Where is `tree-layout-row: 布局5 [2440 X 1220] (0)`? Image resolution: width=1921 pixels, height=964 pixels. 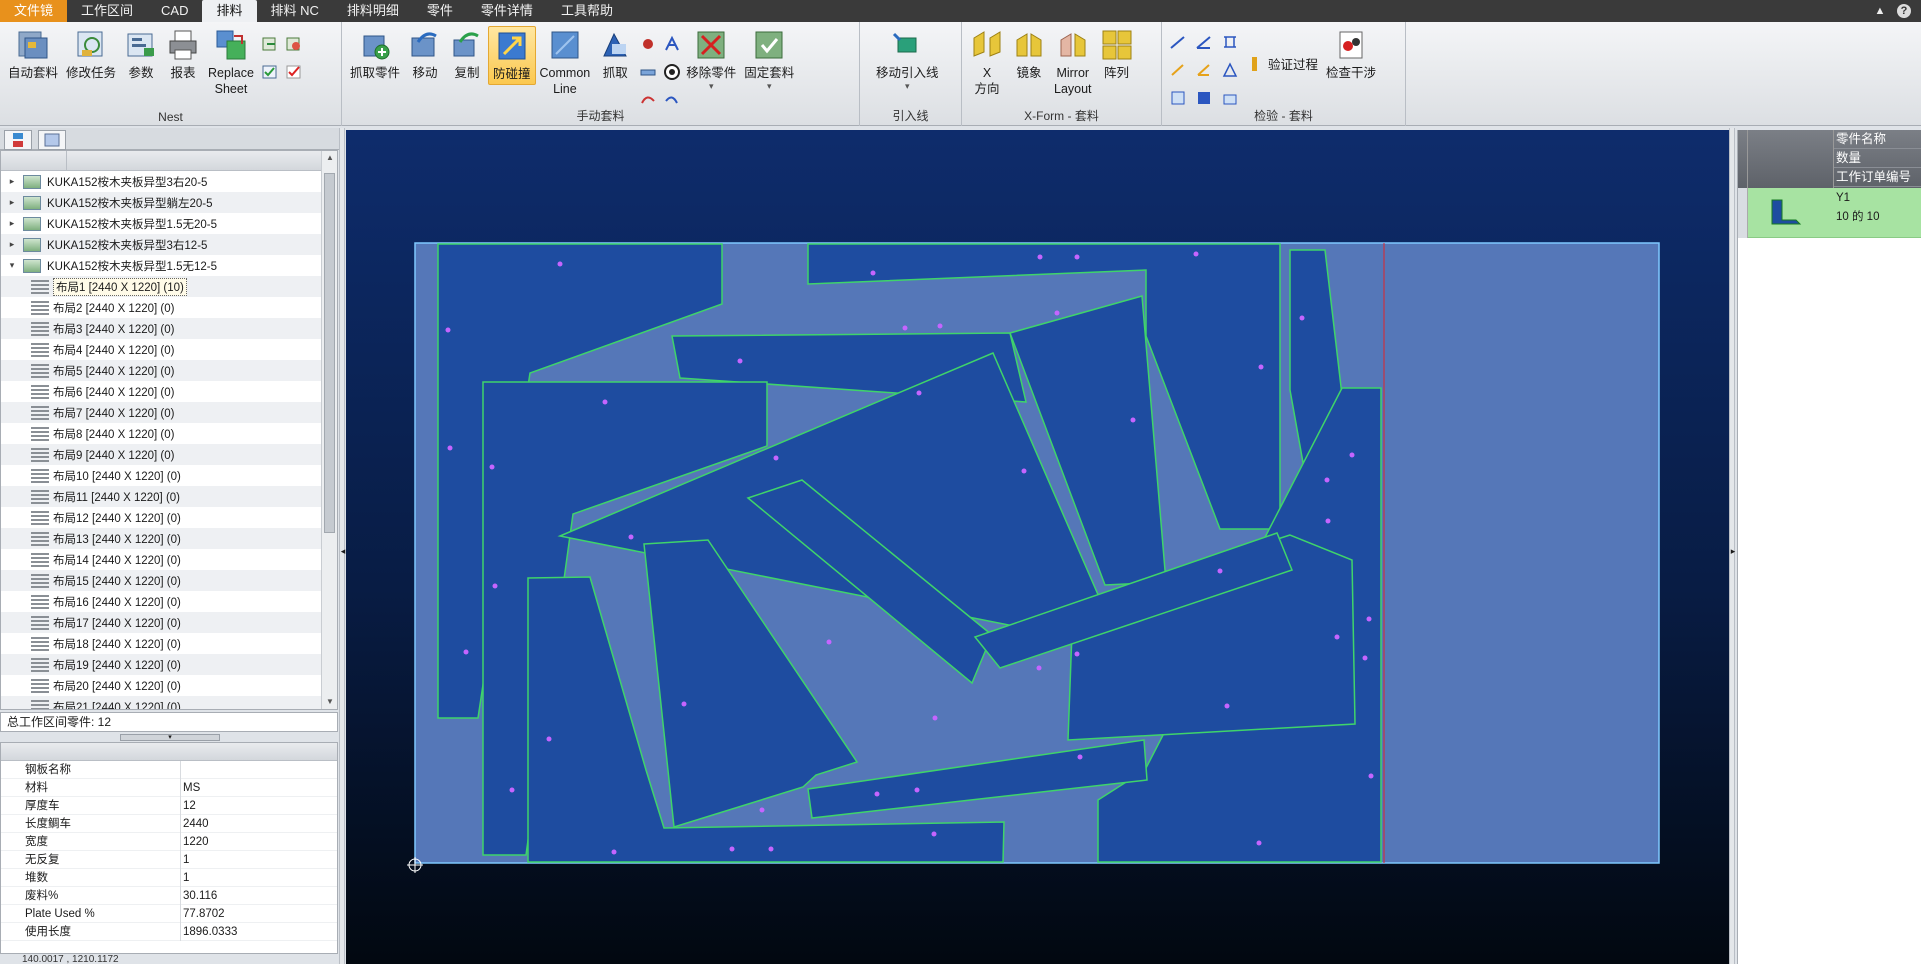
tree-layout-row: 布局5 [2440 X 1220] (0) is located at coordinates (169, 370).